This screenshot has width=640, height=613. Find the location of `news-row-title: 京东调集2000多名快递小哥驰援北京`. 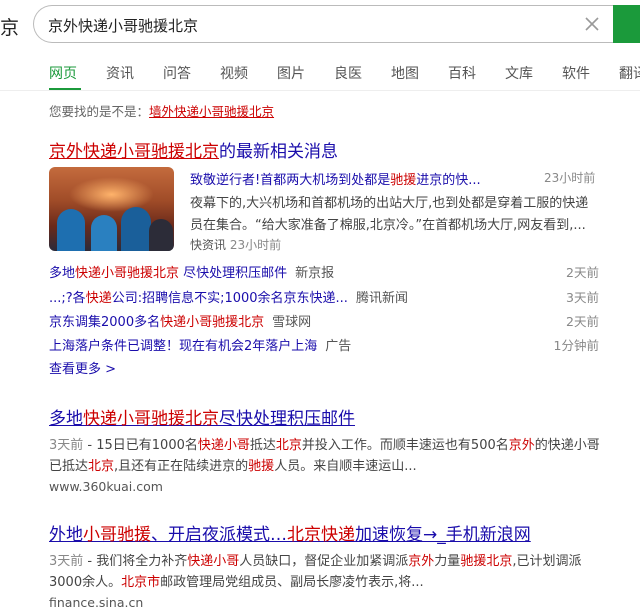

news-row-title: 京东调集2000多名快递小哥驰援北京 is located at coordinates (156, 322).